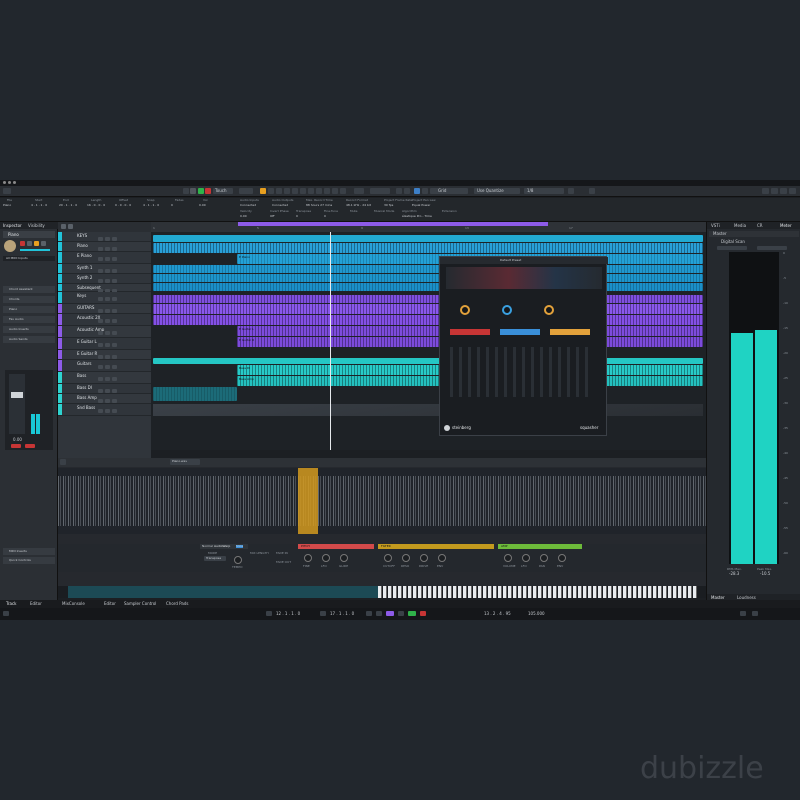  Describe the element at coordinates (399, 191) in the screenshot. I see `autoscroll-button` at that location.